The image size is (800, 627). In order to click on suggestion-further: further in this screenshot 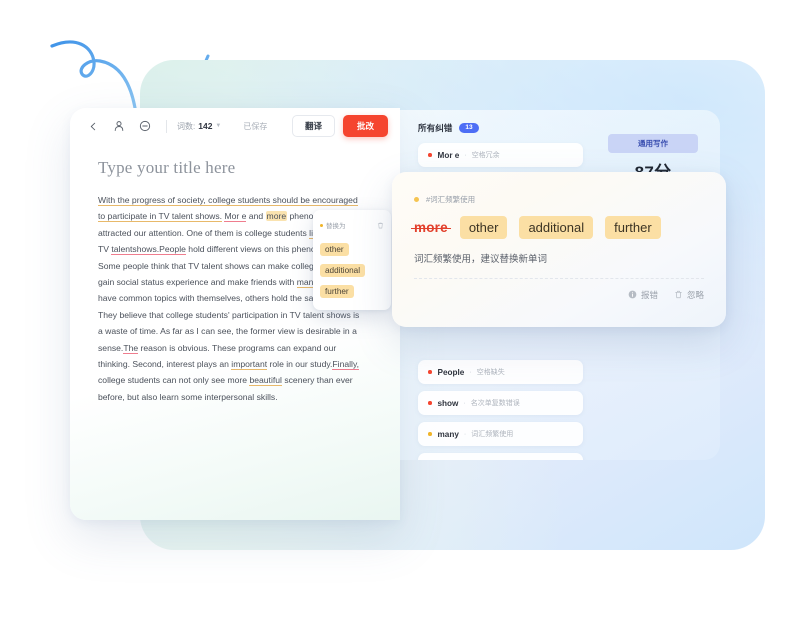, I will do `click(633, 227)`.